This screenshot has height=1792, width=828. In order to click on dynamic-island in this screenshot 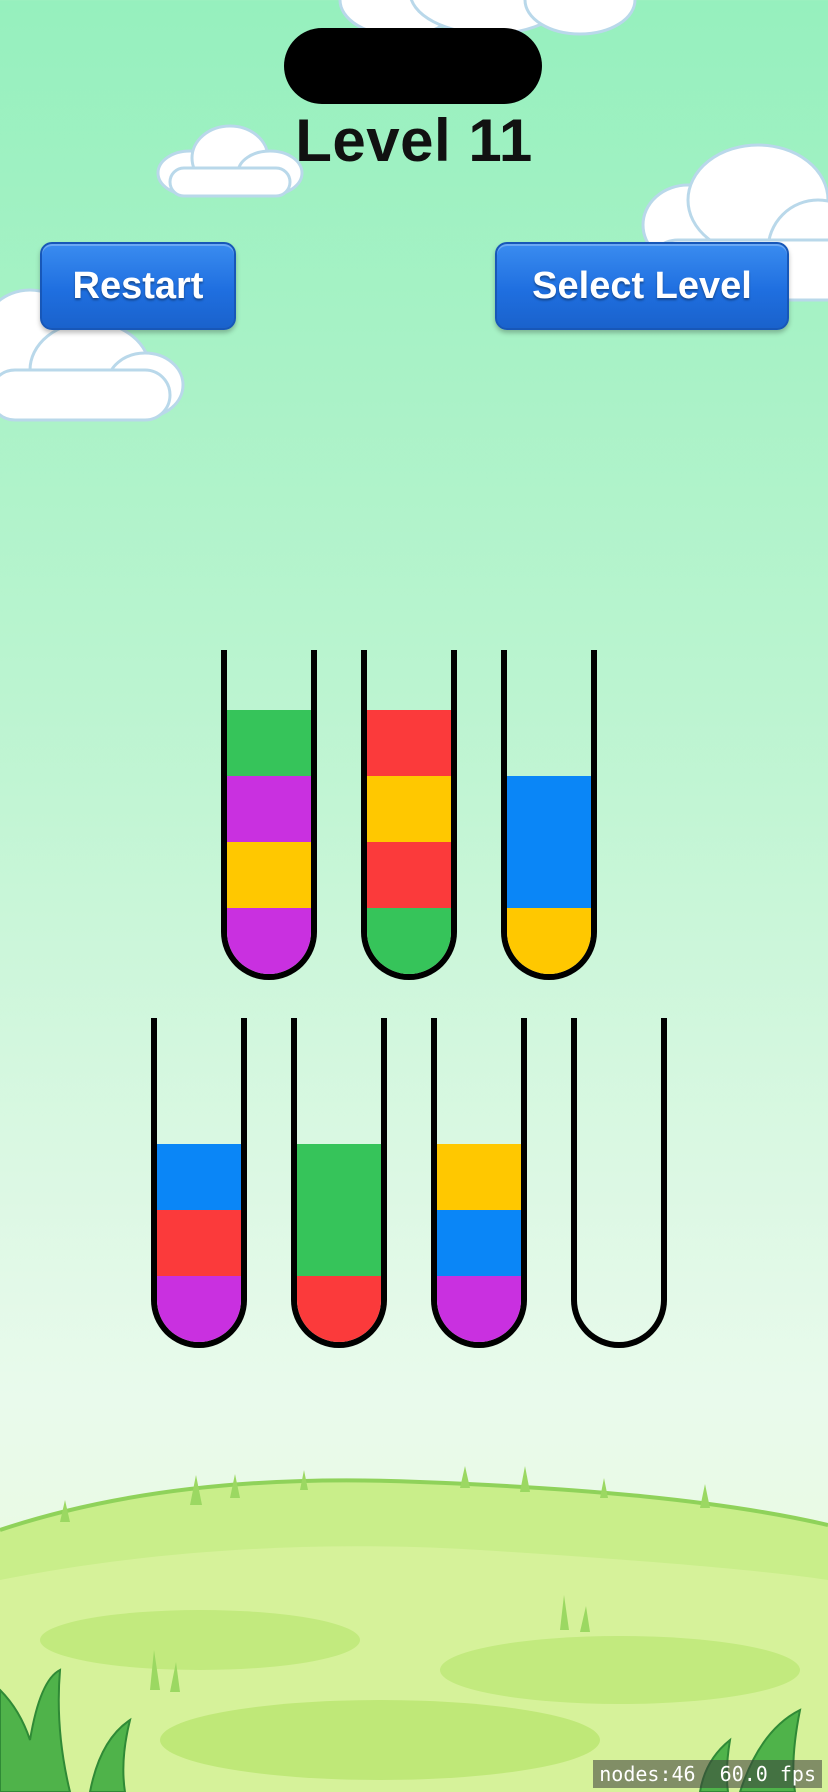, I will do `click(413, 66)`.